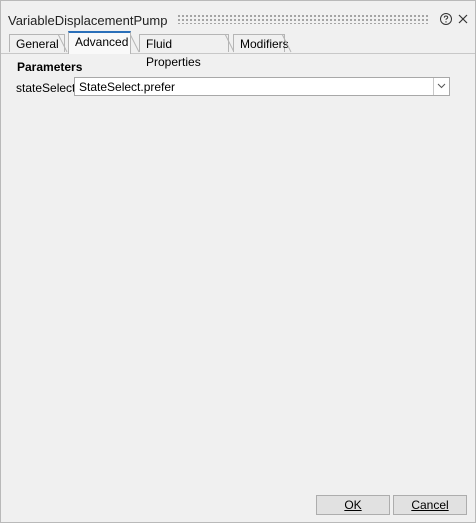 The height and width of the screenshot is (523, 476). I want to click on dropdown-button, so click(441, 86).